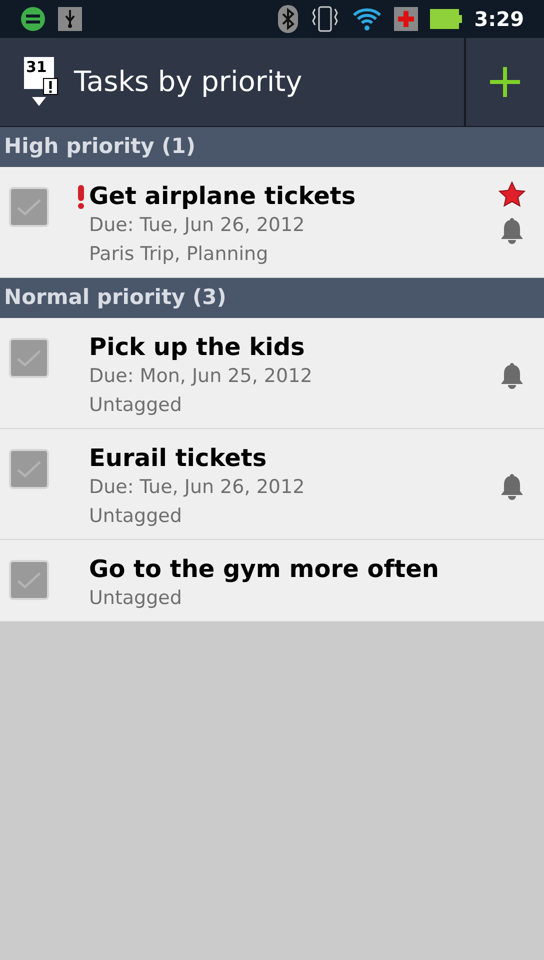  Describe the element at coordinates (197, 347) in the screenshot. I see `task-title: Pick up the kids` at that location.